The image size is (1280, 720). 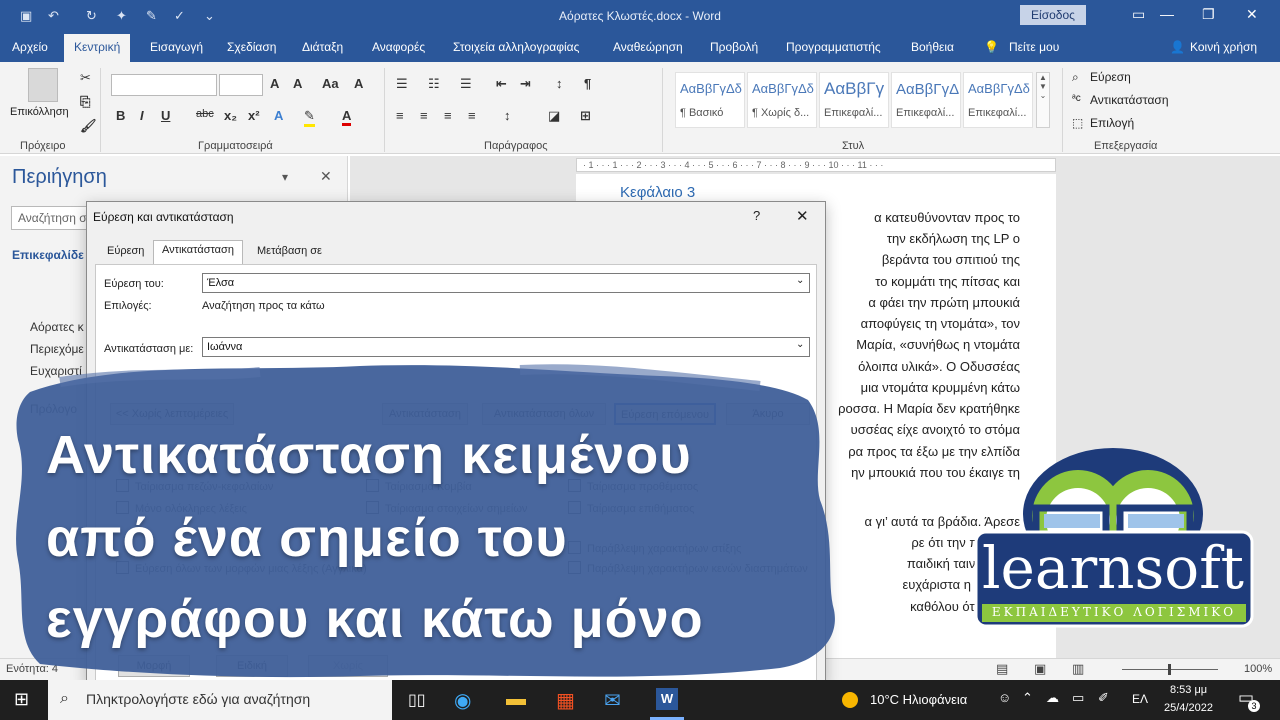 What do you see at coordinates (348, 673) in the screenshot?
I see `no-formatting-button: Χωρίς μορφοποίηση` at bounding box center [348, 673].